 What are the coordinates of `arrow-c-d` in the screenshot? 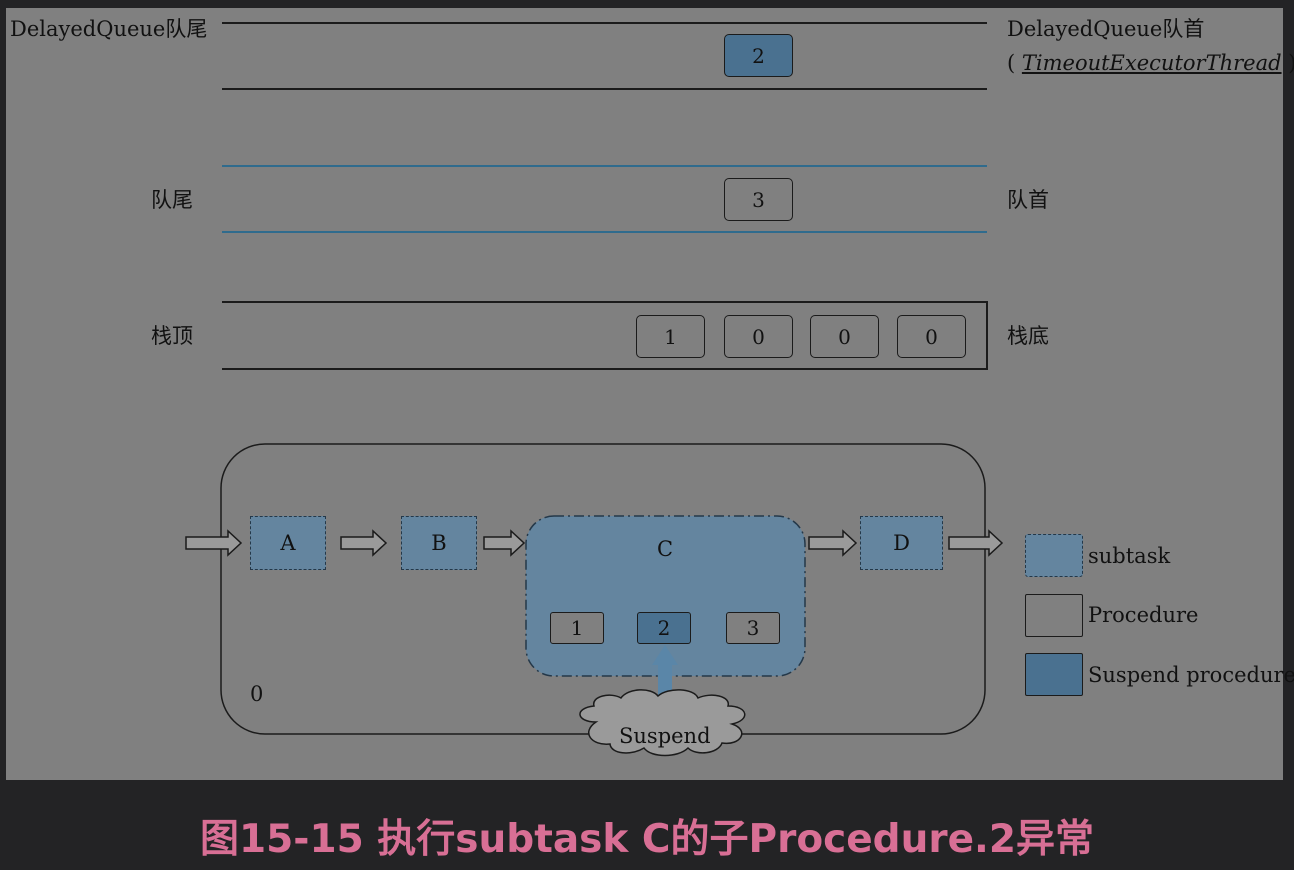 It's located at (833, 543).